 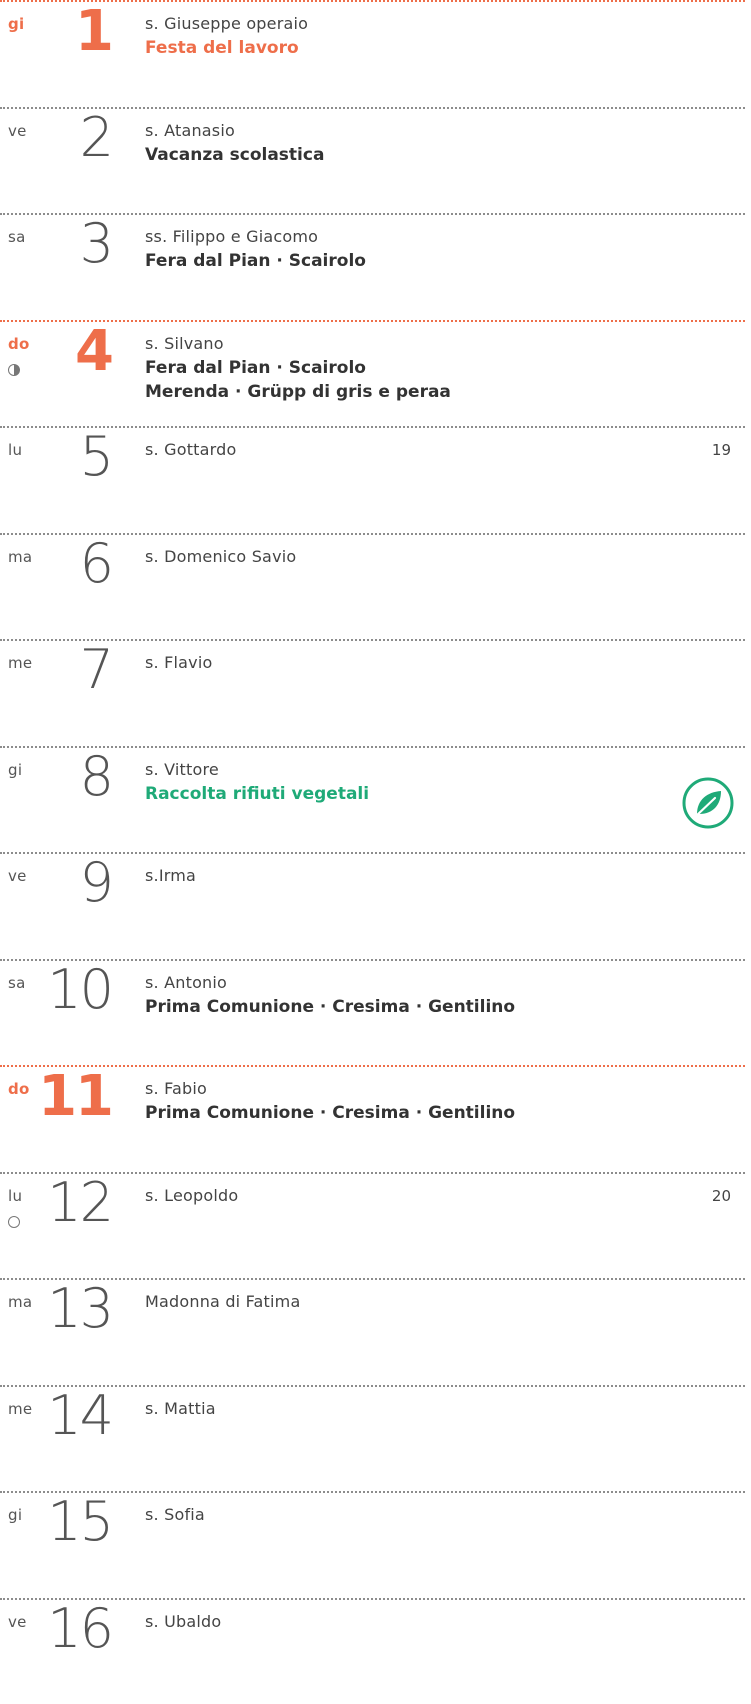 I want to click on day-row: lu 5 s. Gottardo 19, so click(x=372, y=479).